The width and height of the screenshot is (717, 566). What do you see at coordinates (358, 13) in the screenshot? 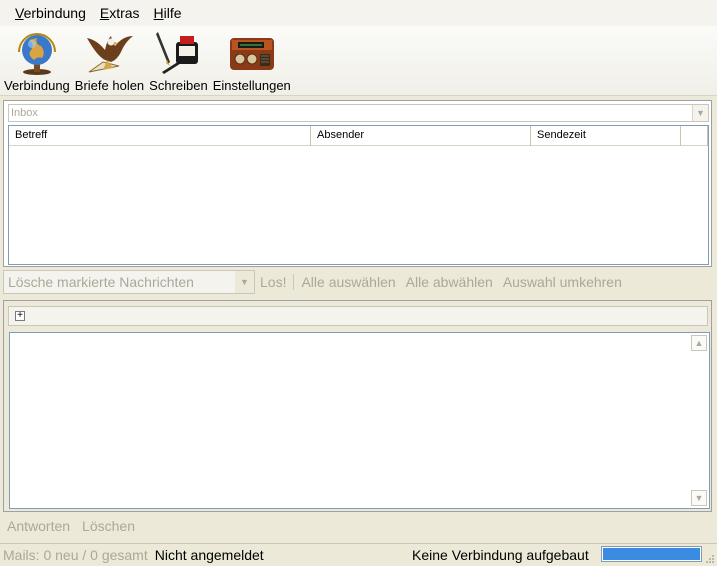
I see `menu-bar: Verbindung Extras Hilfe` at bounding box center [358, 13].